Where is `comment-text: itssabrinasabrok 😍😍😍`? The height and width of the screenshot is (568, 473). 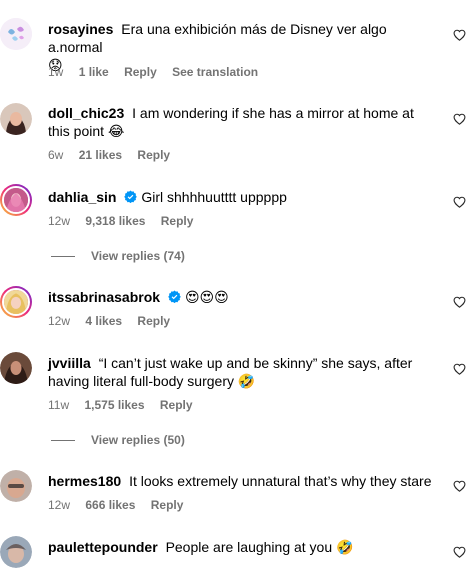 comment-text: itssabrinasabrok 😍😍😍 is located at coordinates (243, 297).